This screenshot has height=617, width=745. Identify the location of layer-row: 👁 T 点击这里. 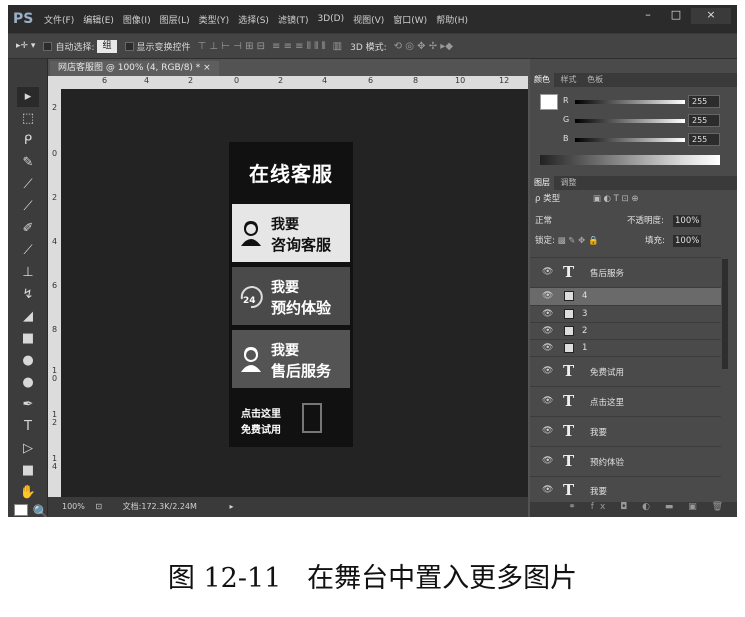
(625, 401).